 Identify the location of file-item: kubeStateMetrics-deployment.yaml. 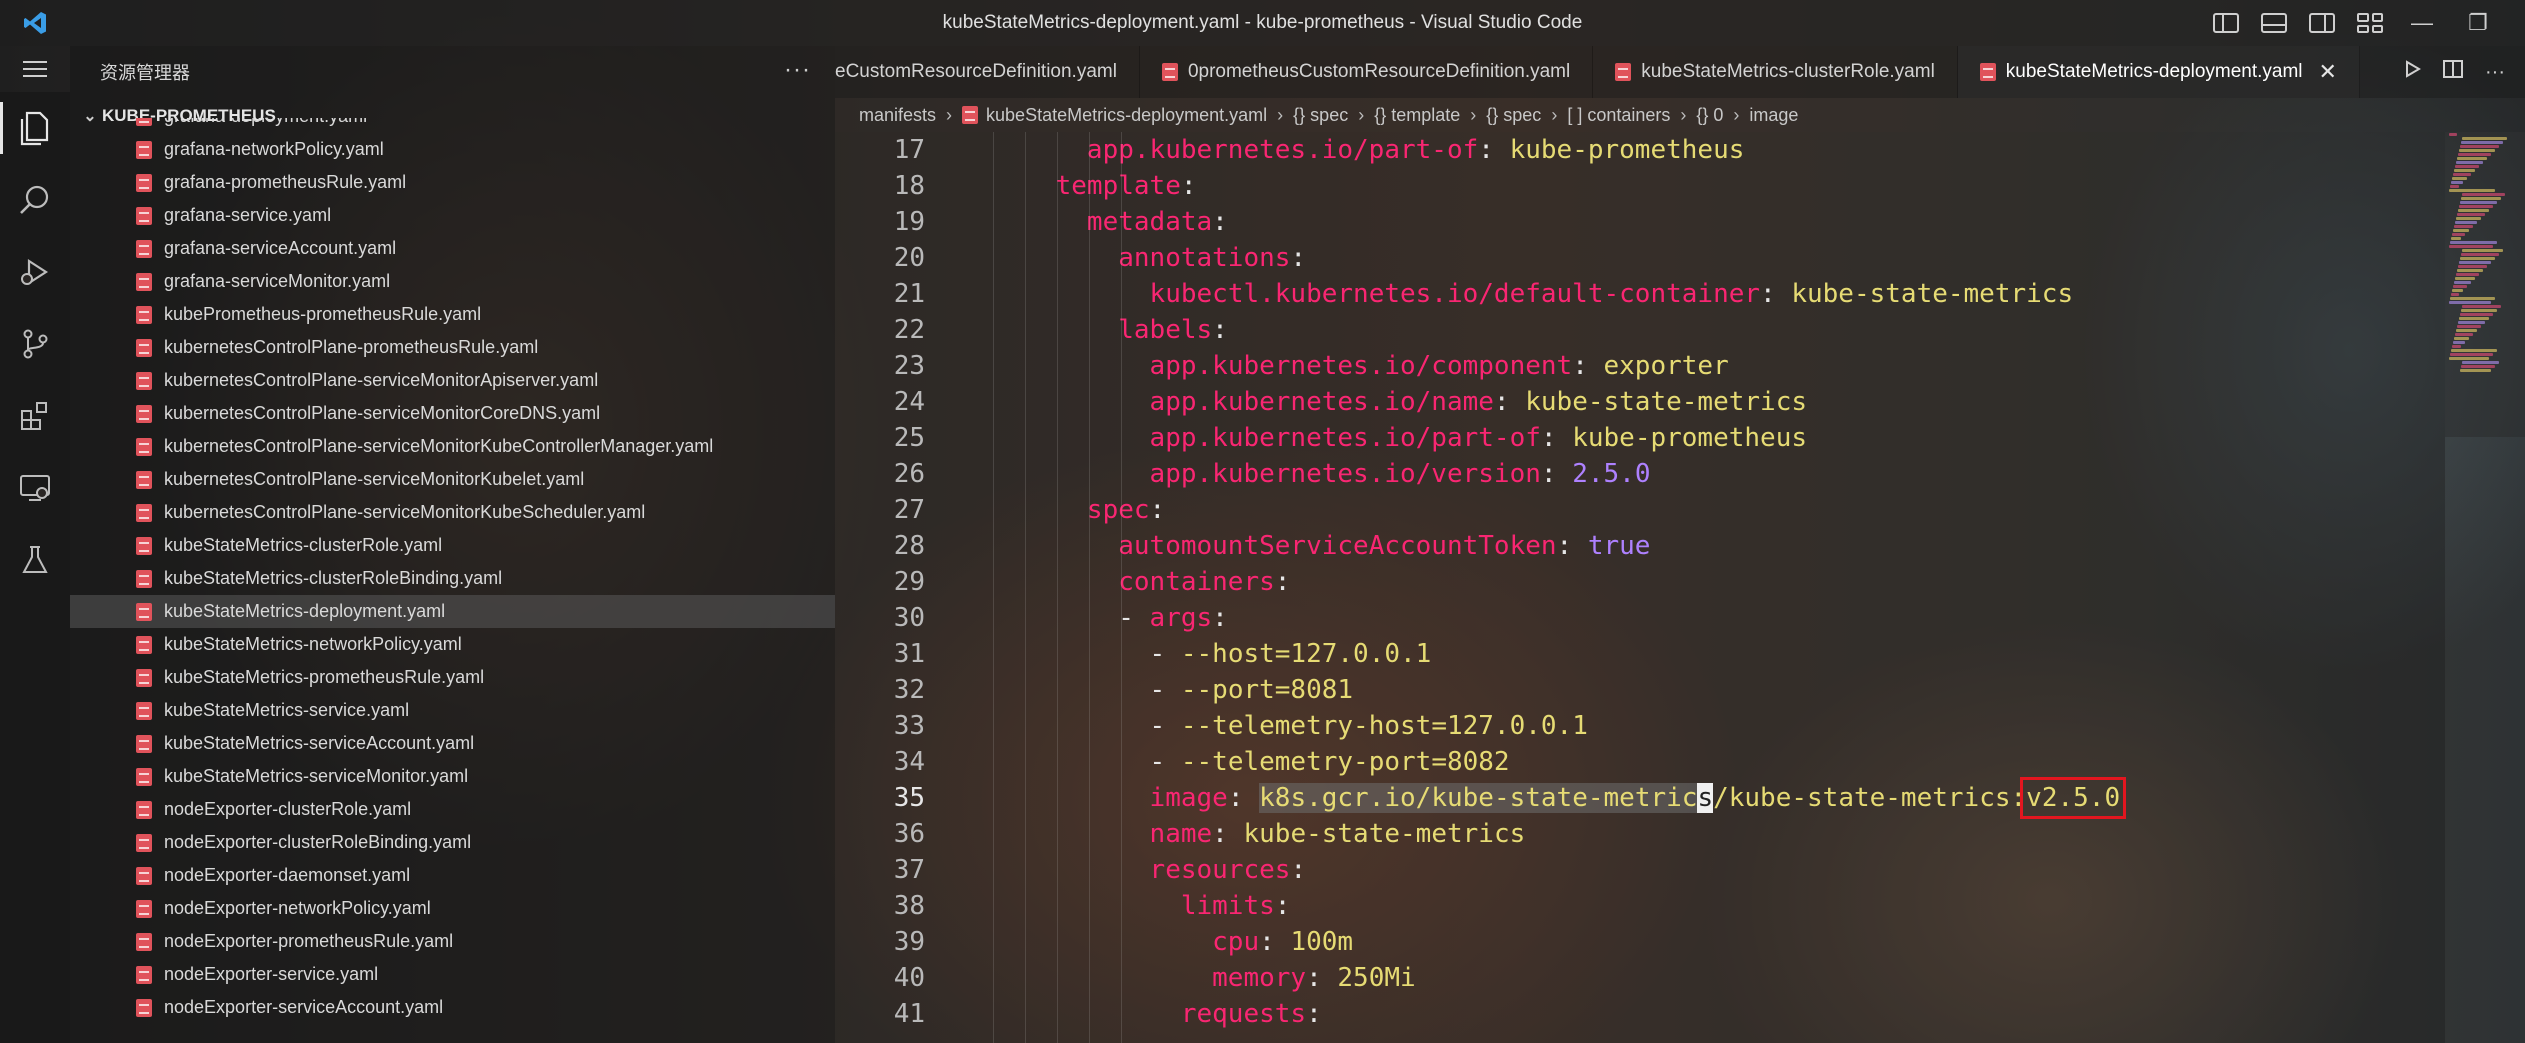
(452, 611).